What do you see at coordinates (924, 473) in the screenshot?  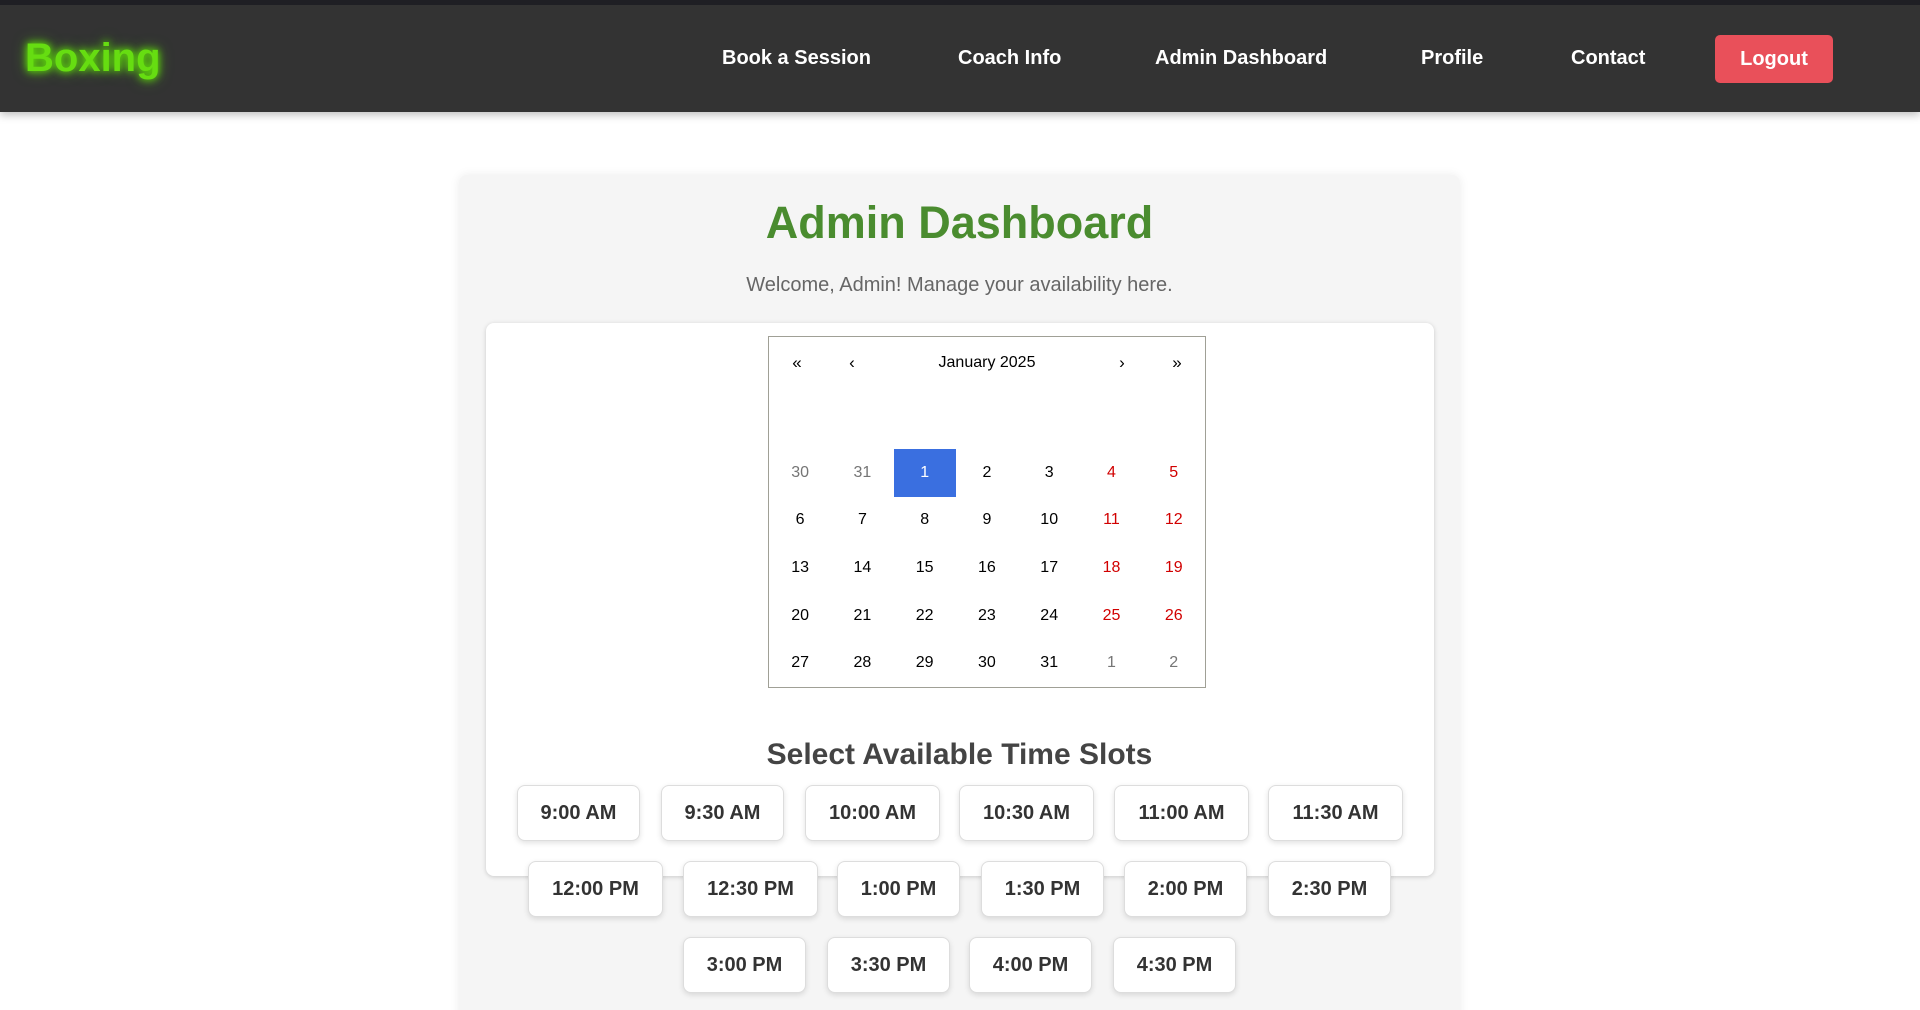 I see `calendar-day-selected: 1` at bounding box center [924, 473].